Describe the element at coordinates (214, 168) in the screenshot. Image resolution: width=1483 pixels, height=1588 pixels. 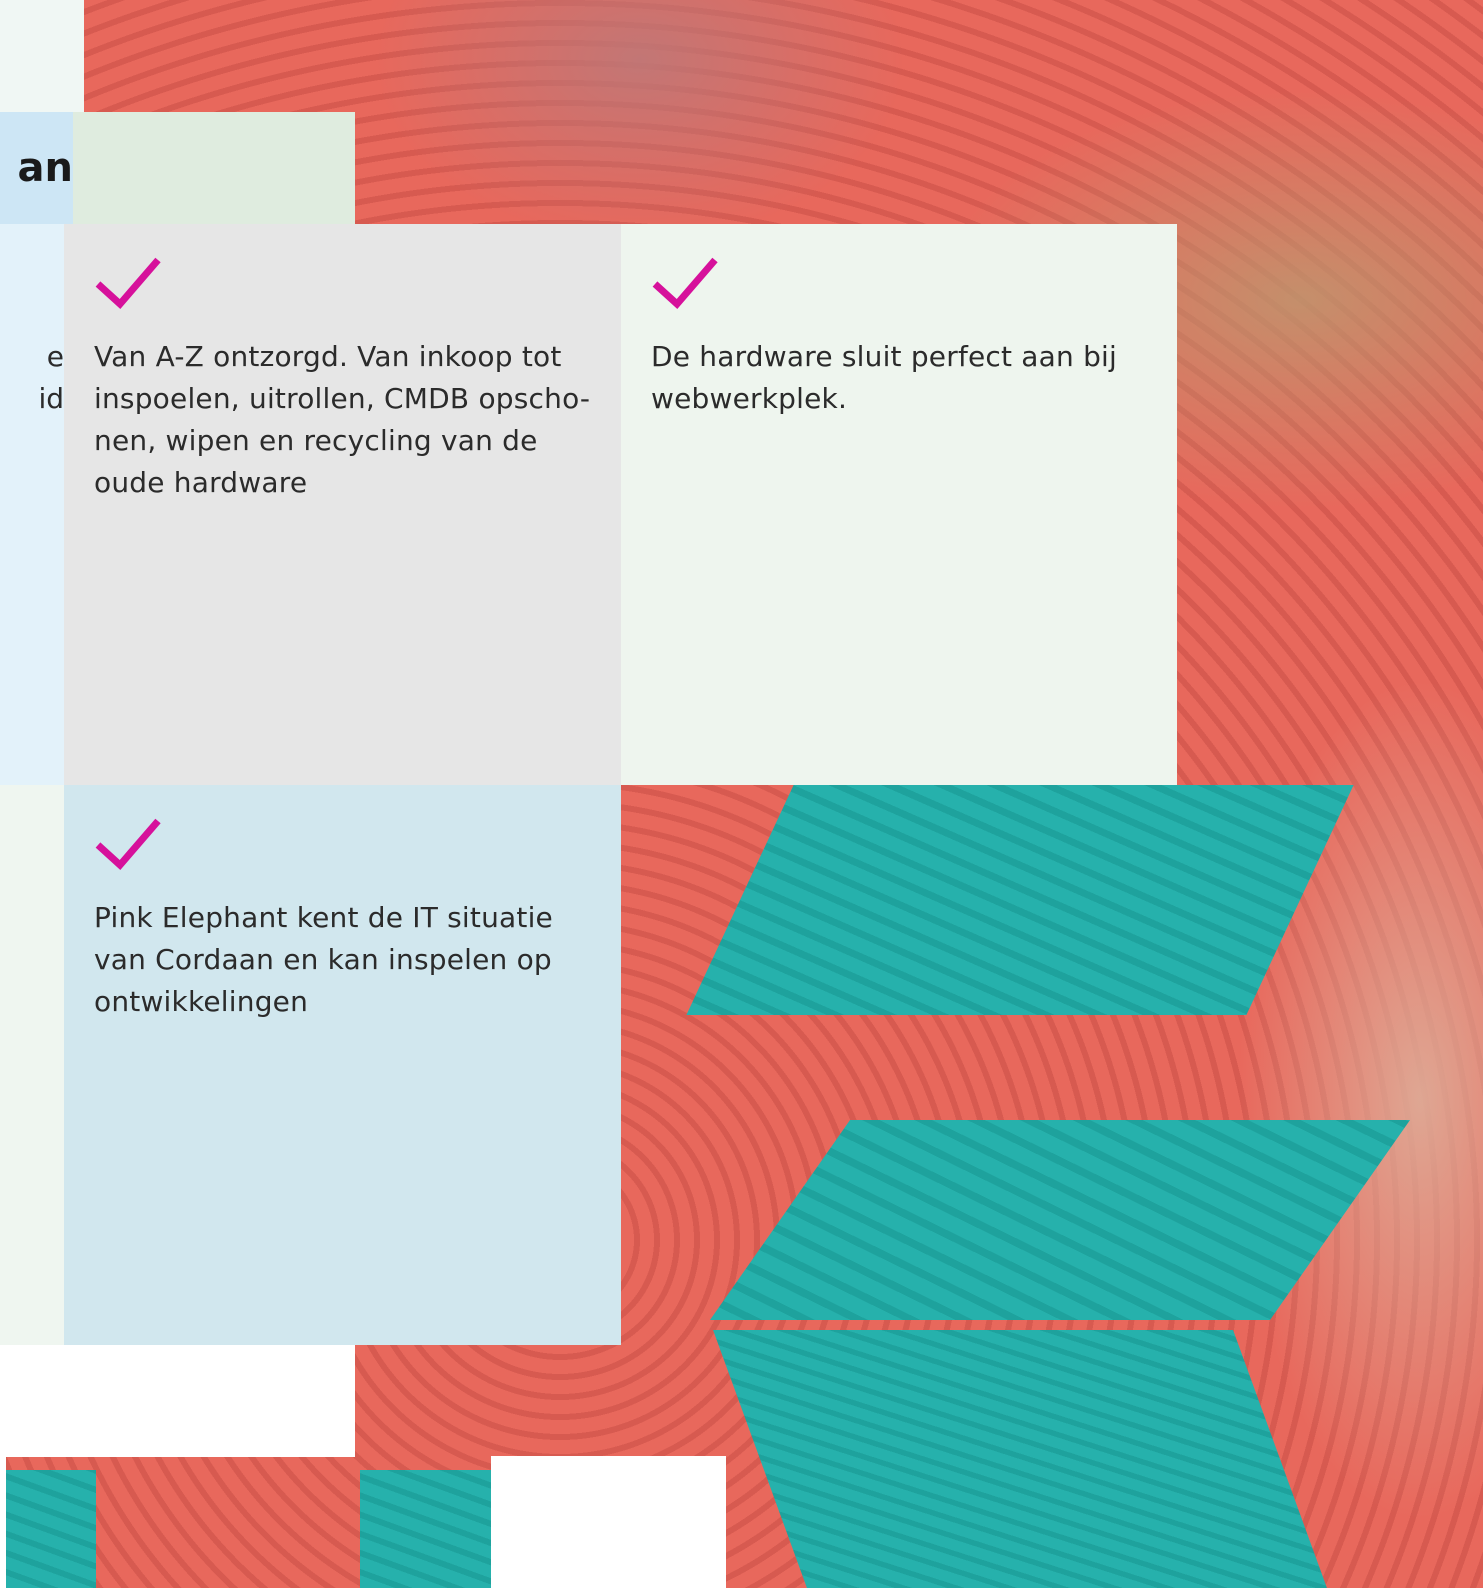
I see `top-mint-panel` at that location.